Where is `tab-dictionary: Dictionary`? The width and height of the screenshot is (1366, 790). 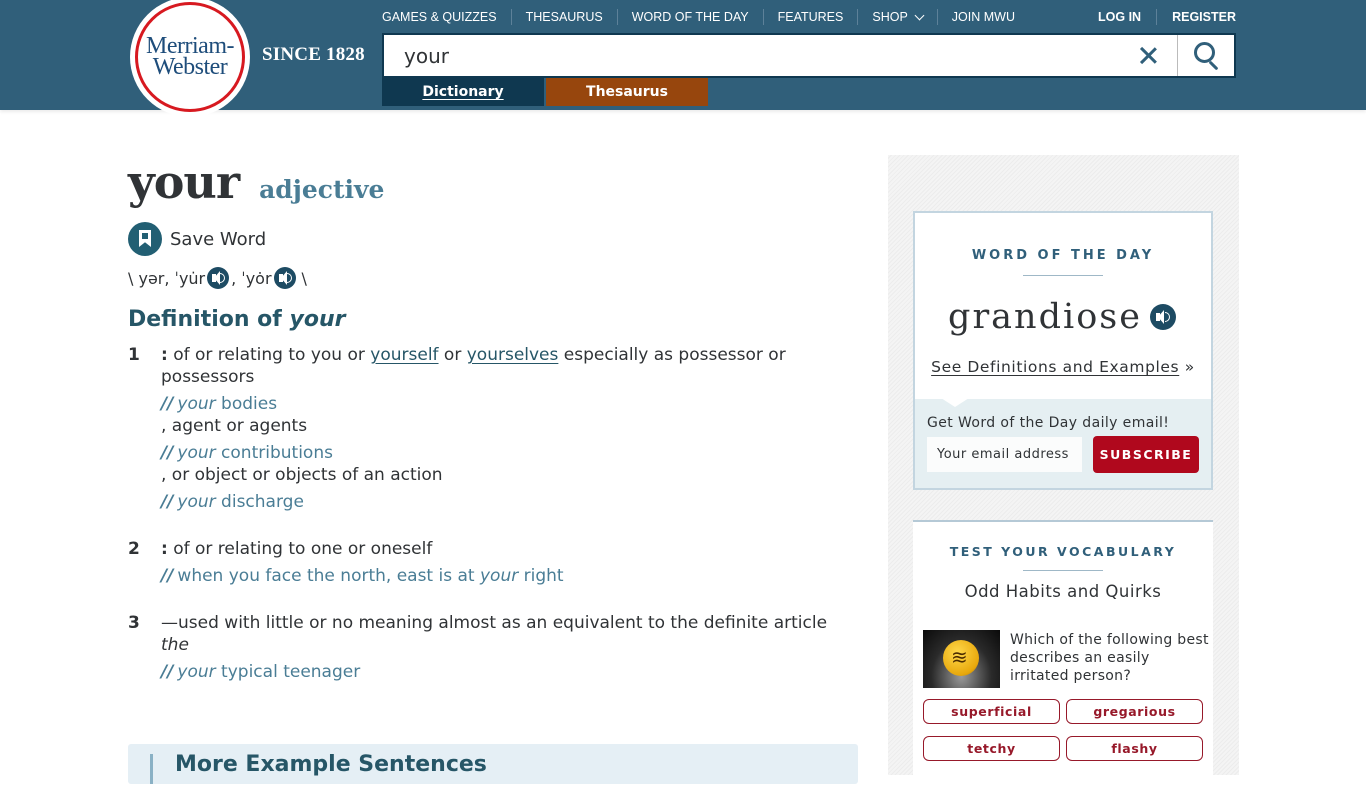
tab-dictionary: Dictionary is located at coordinates (463, 92).